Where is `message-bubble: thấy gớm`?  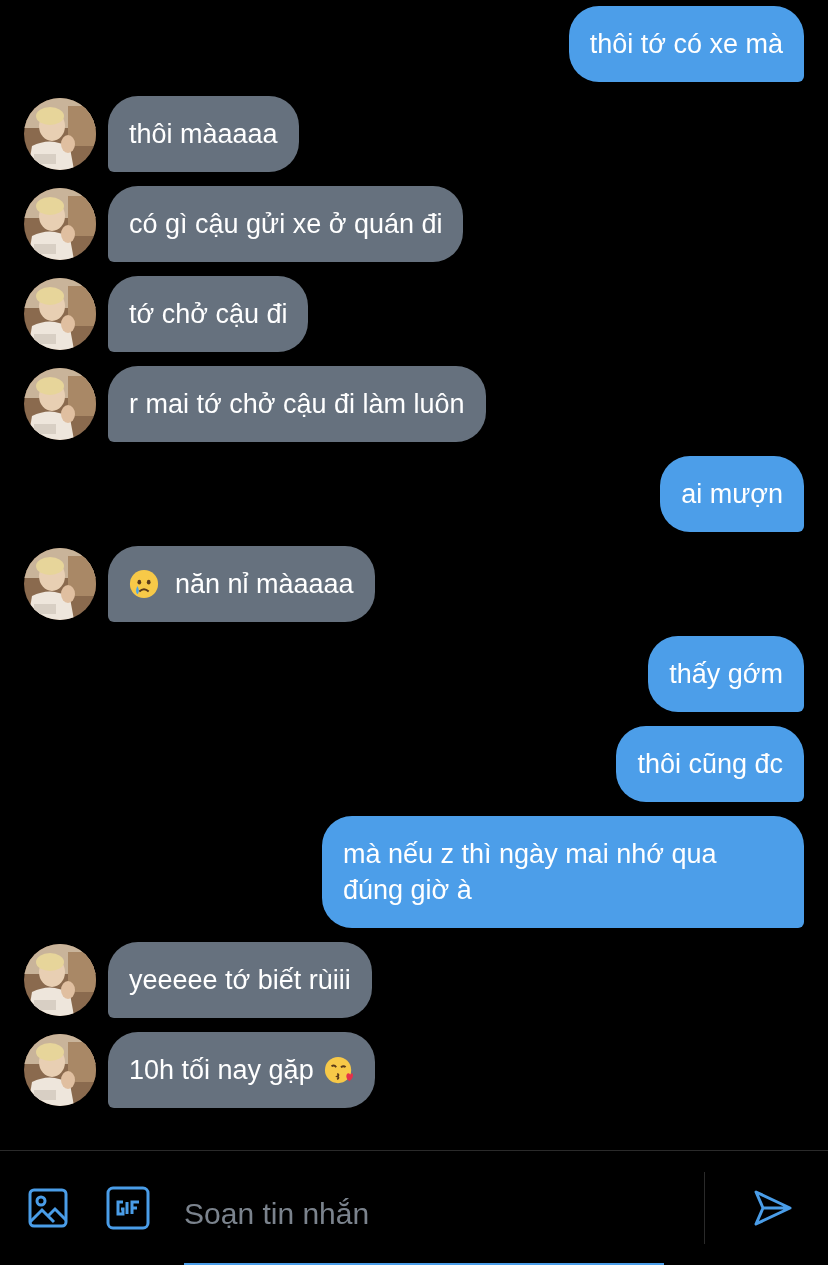
message-bubble: thấy gớm is located at coordinates (726, 674).